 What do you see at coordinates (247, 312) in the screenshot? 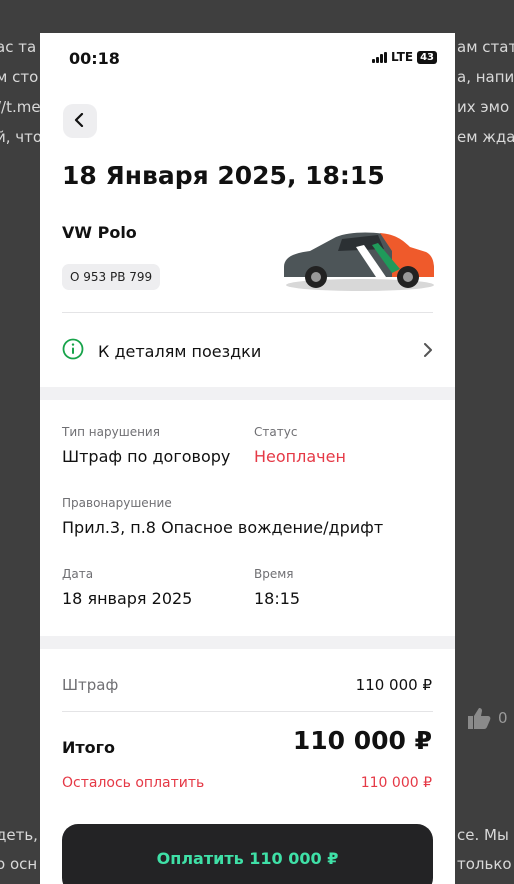
I see `divider` at bounding box center [247, 312].